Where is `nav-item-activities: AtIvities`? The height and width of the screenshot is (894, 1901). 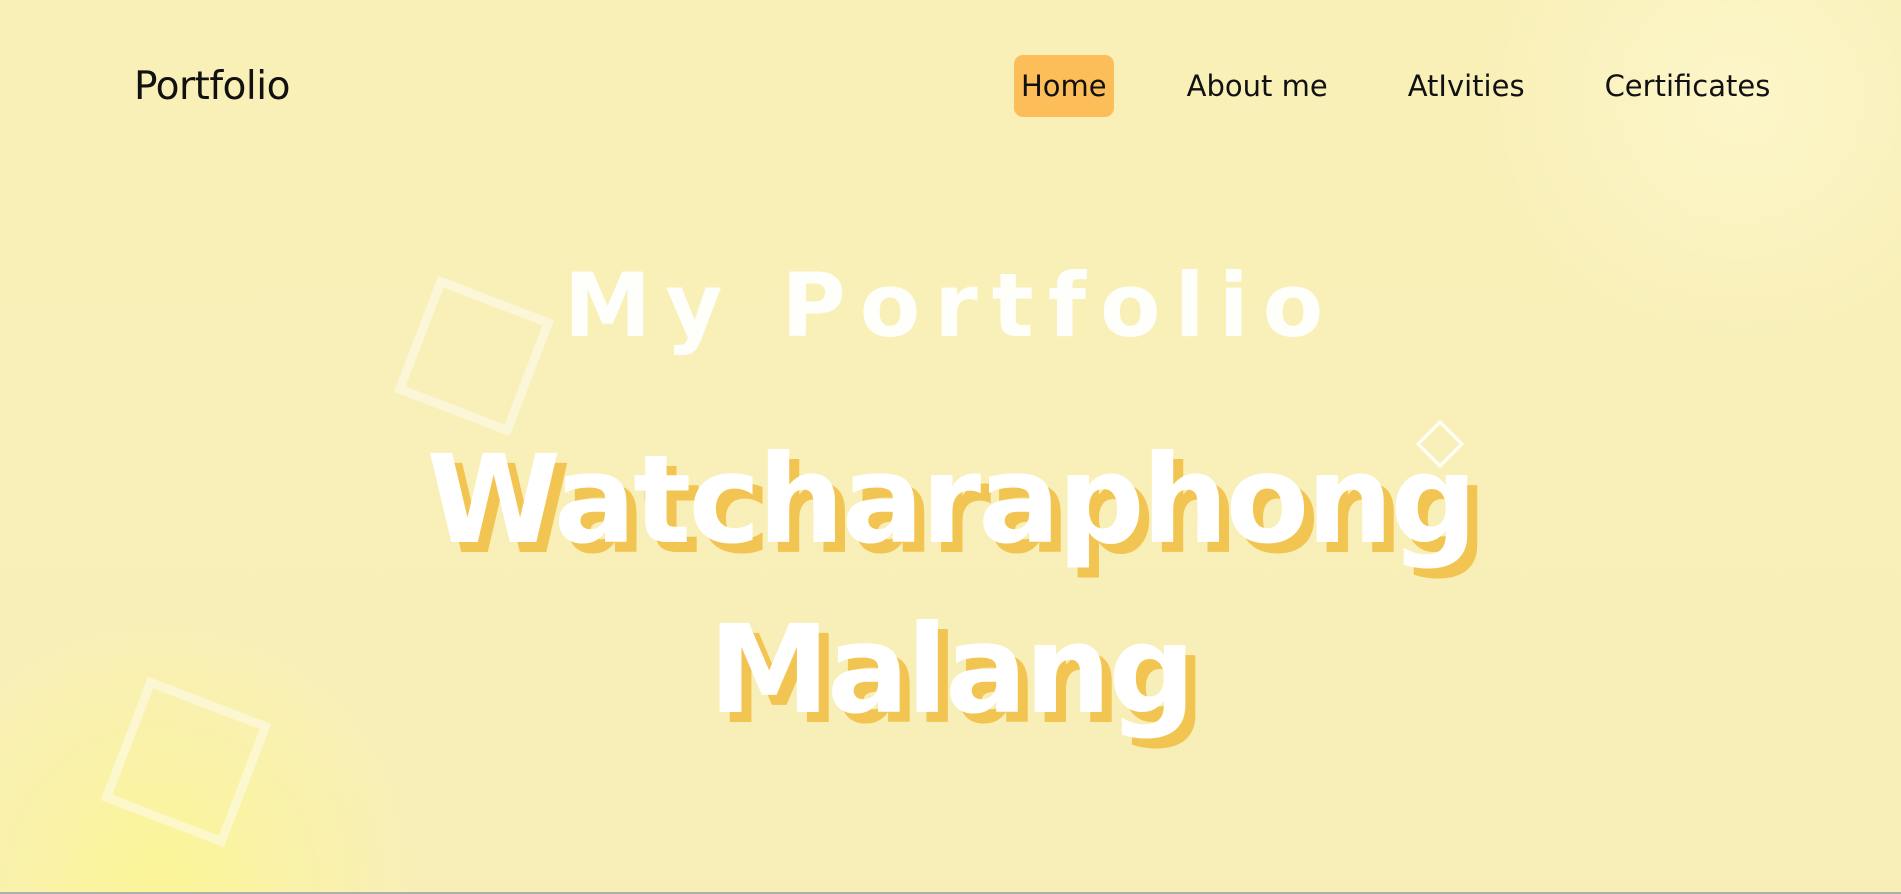 nav-item-activities: AtIvities is located at coordinates (1466, 86).